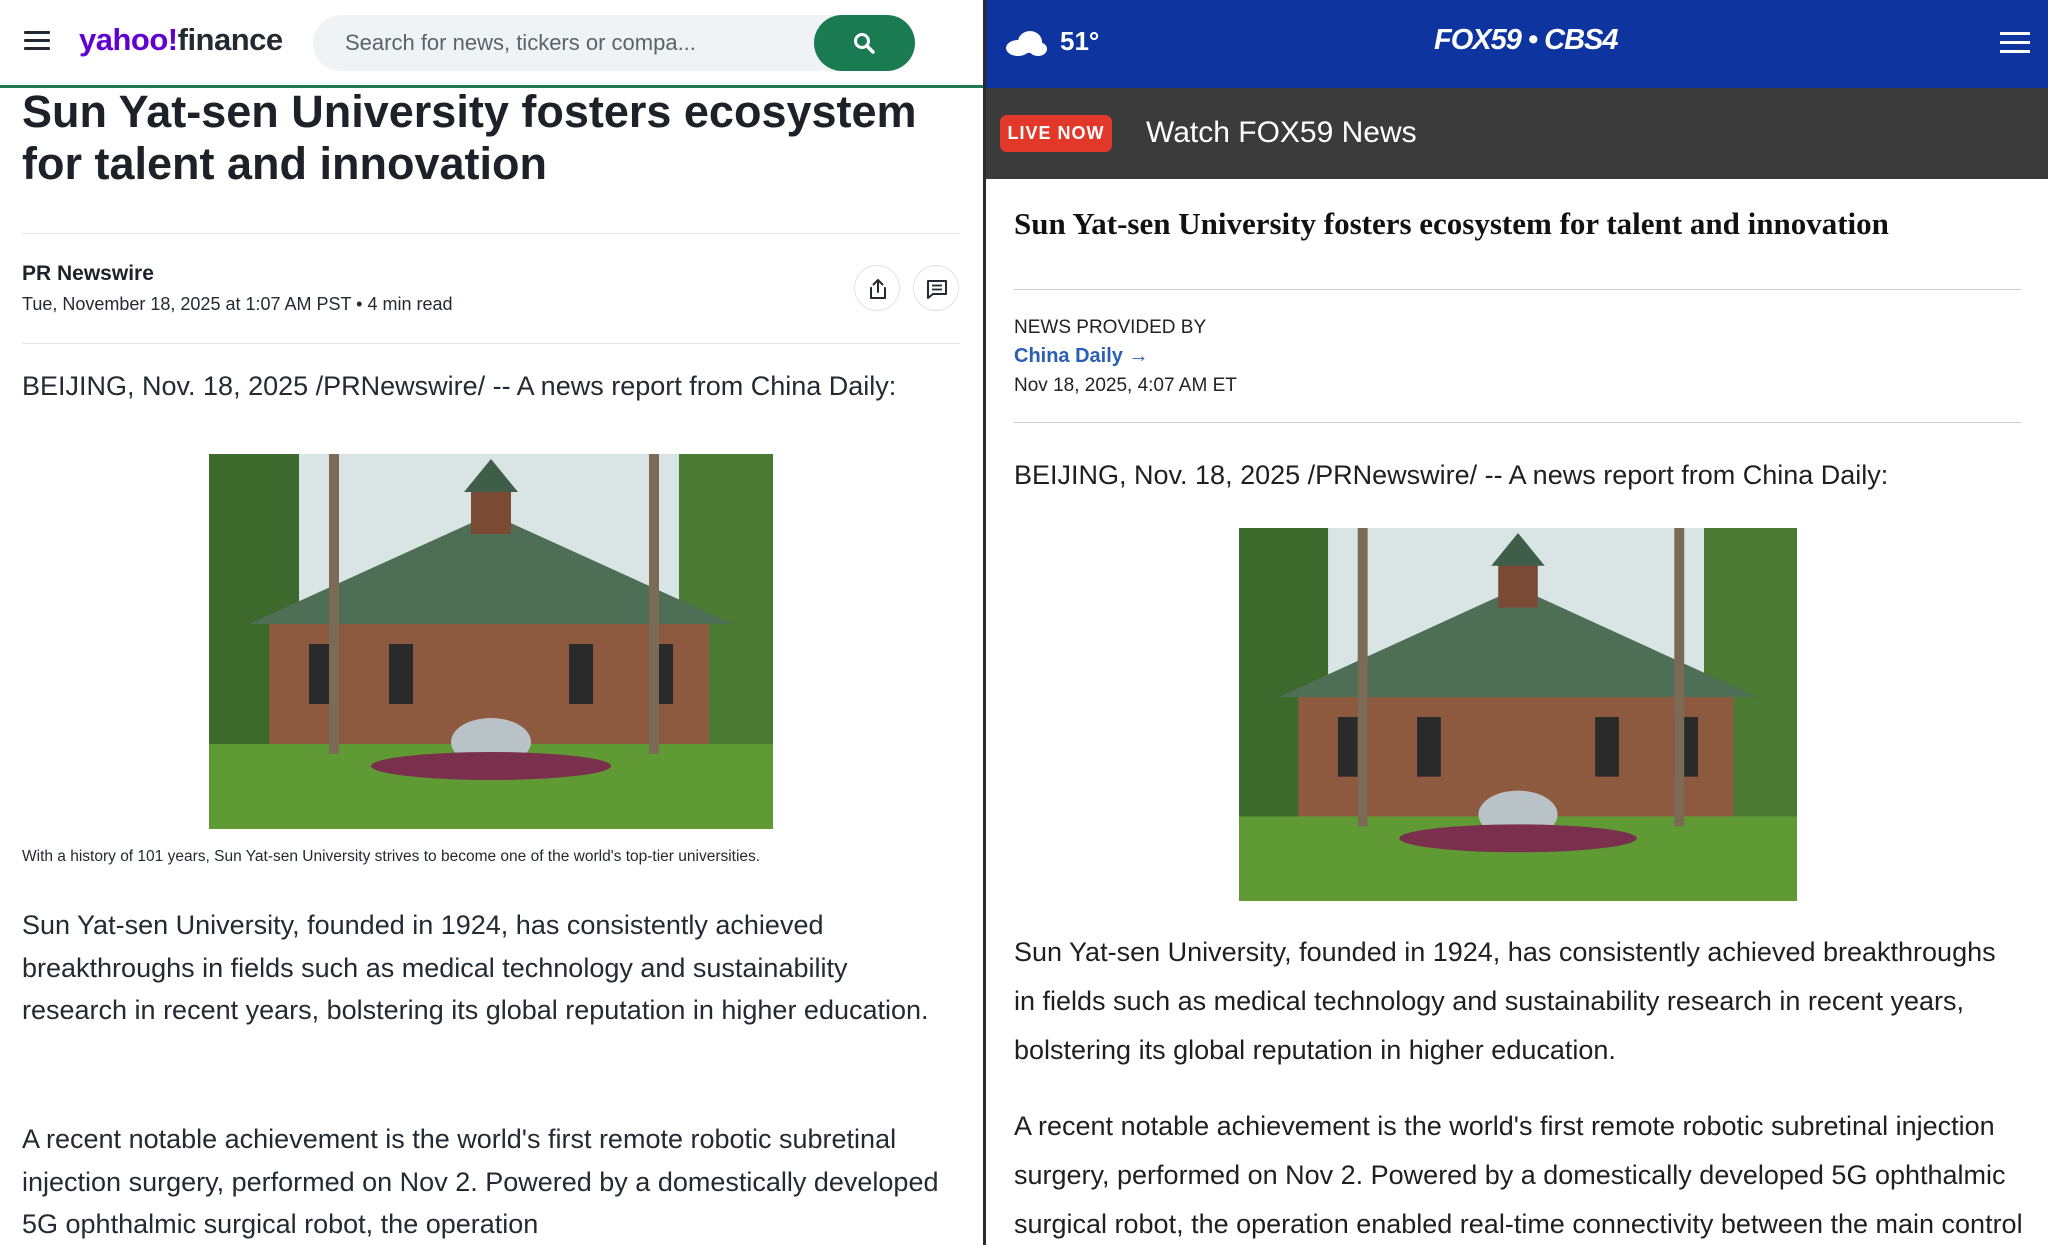 The image size is (2048, 1245). What do you see at coordinates (1079, 41) in the screenshot?
I see `weather-temperature: 51°` at bounding box center [1079, 41].